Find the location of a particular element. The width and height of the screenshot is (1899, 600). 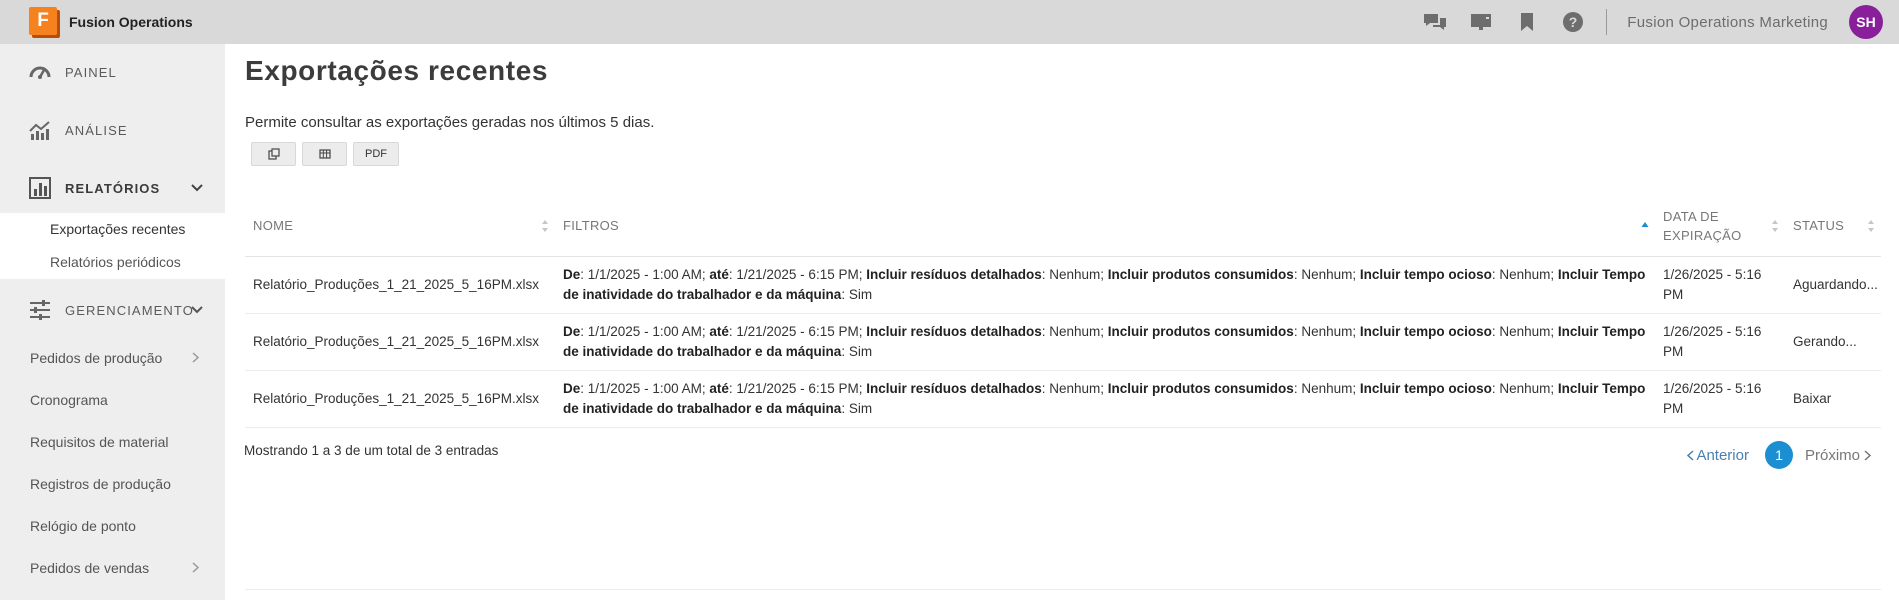

copy-button is located at coordinates (273, 154).